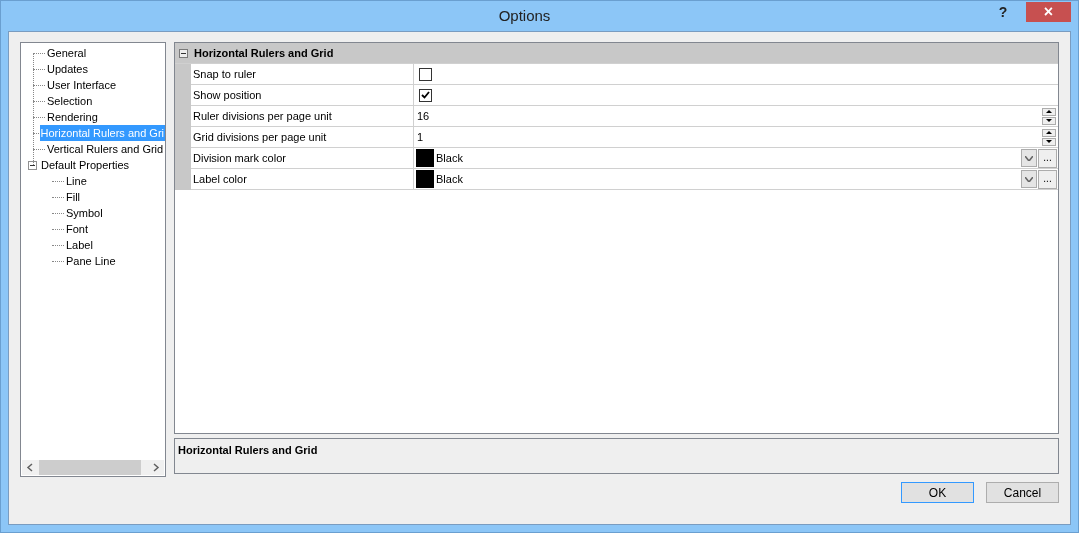 This screenshot has height=533, width=1079. What do you see at coordinates (76, 181) in the screenshot?
I see `tree-item: Line` at bounding box center [76, 181].